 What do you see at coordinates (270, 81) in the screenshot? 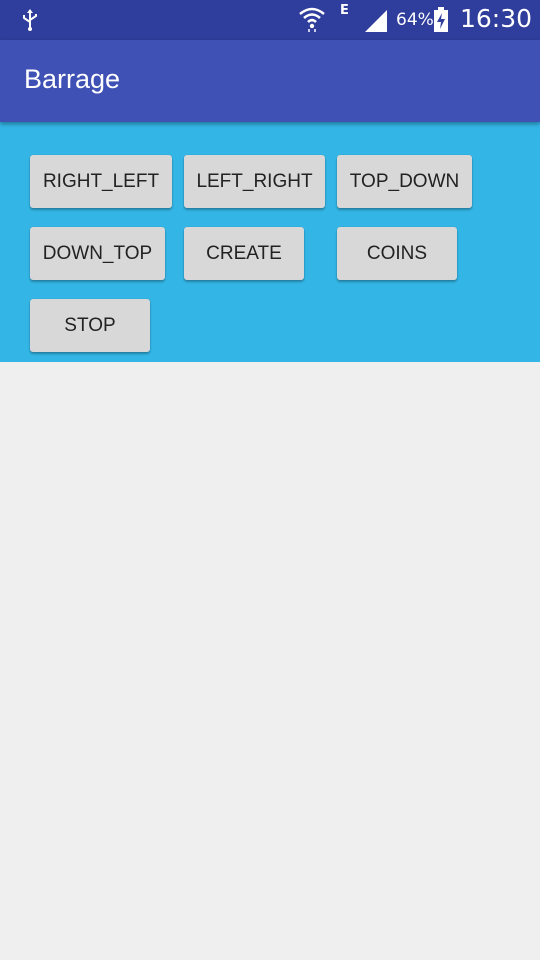
I see `app-bar: Barrage` at bounding box center [270, 81].